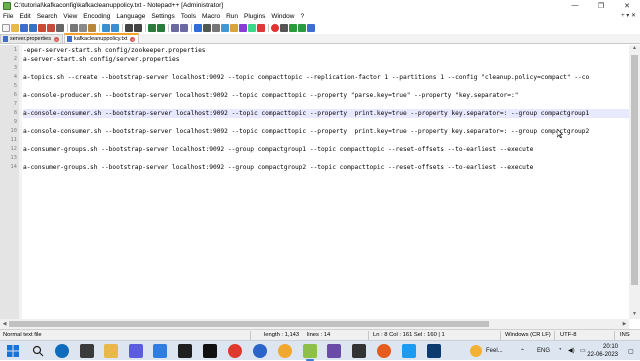 The width and height of the screenshot is (640, 361). What do you see at coordinates (163, 16) in the screenshot?
I see `menu-settings: Settings` at bounding box center [163, 16].